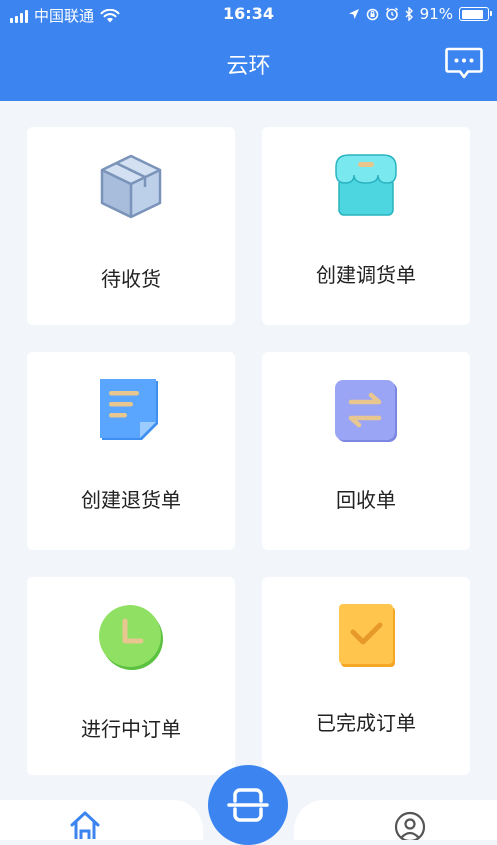  I want to click on scan-button, so click(248, 805).